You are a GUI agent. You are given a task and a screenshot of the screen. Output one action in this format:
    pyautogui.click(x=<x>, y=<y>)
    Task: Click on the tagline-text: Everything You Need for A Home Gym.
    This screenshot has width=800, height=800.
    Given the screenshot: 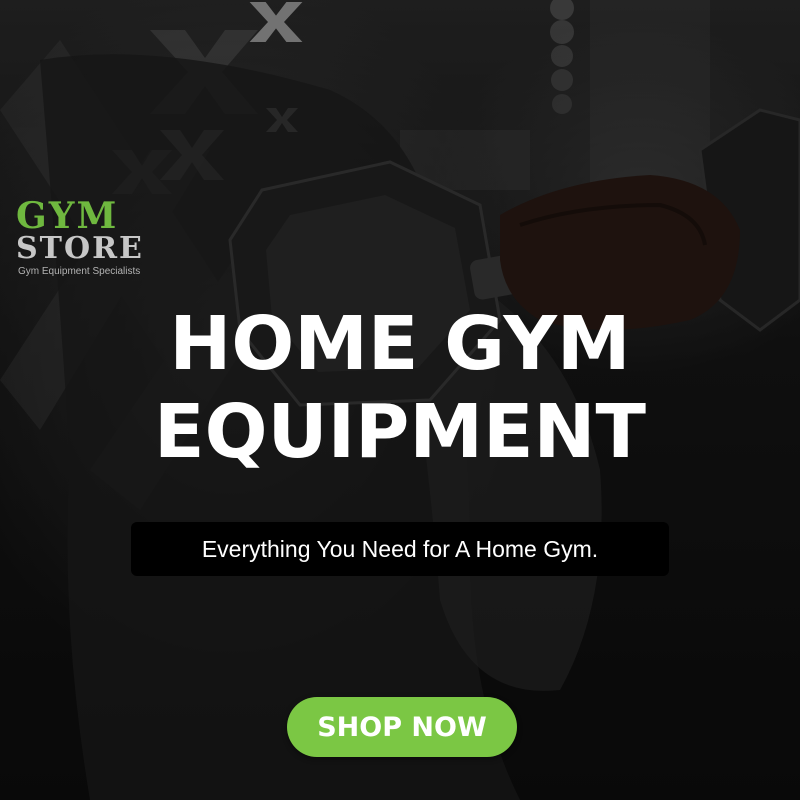 What is the action you would take?
    pyautogui.click(x=400, y=548)
    